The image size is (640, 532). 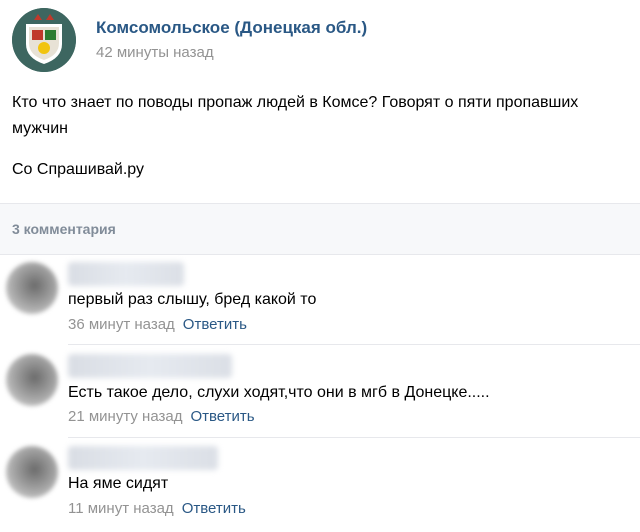 What do you see at coordinates (192, 299) in the screenshot?
I see `comment-text: первый раз слышу, бред какой то` at bounding box center [192, 299].